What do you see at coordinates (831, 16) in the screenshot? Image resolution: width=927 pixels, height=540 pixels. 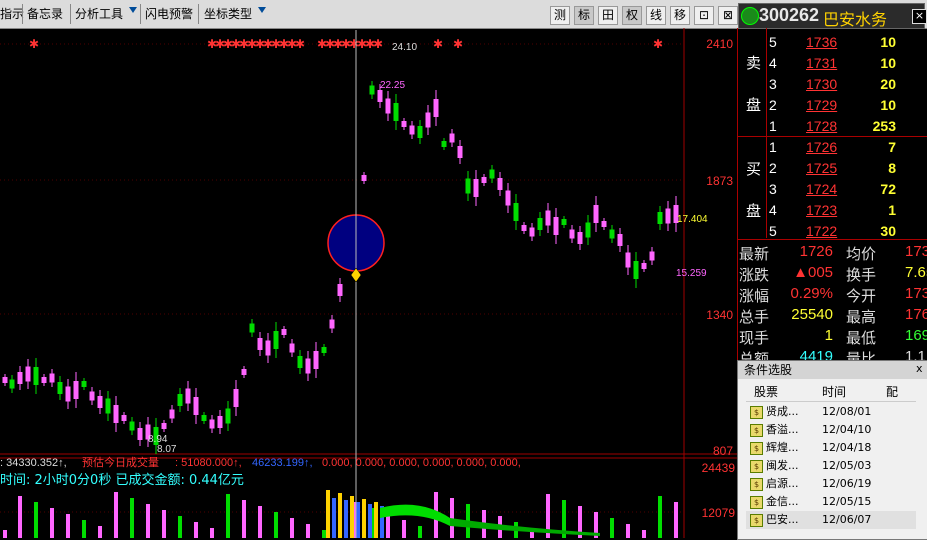 I see `stock-title: 300262 巴安水务` at bounding box center [831, 16].